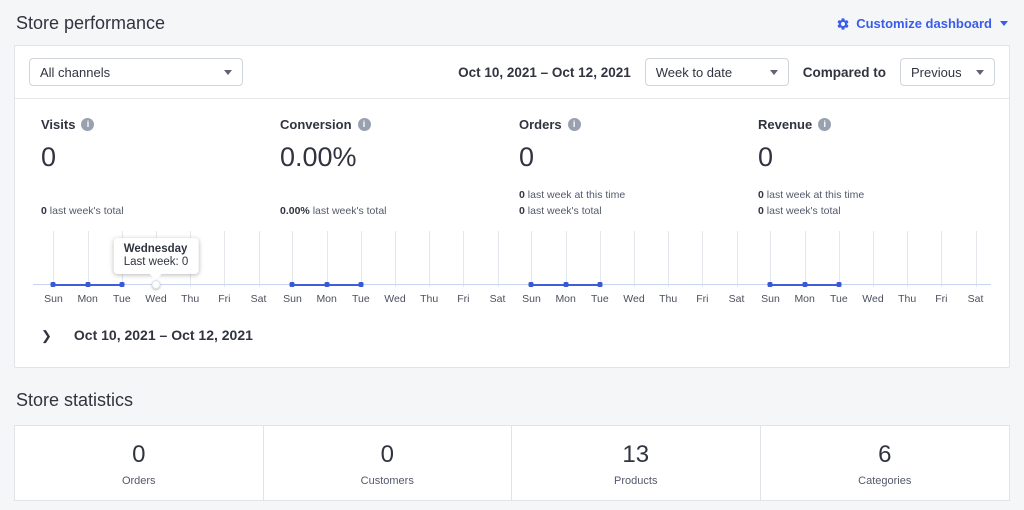 This screenshot has height=510, width=1024. Describe the element at coordinates (799, 211) in the screenshot. I see `metric-subline: 0 last week's total` at that location.